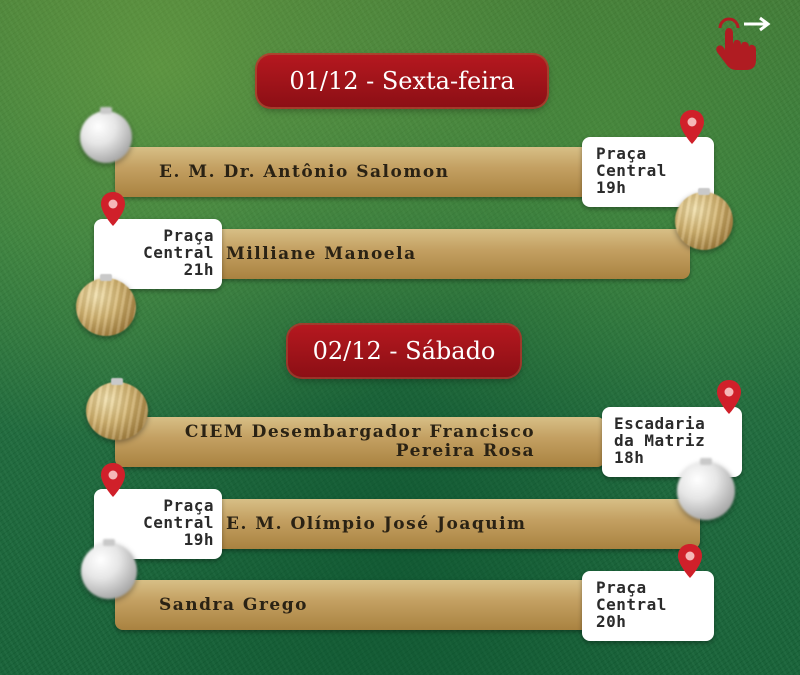  Describe the element at coordinates (660, 423) in the screenshot. I see `location-line: Escadaria` at that location.